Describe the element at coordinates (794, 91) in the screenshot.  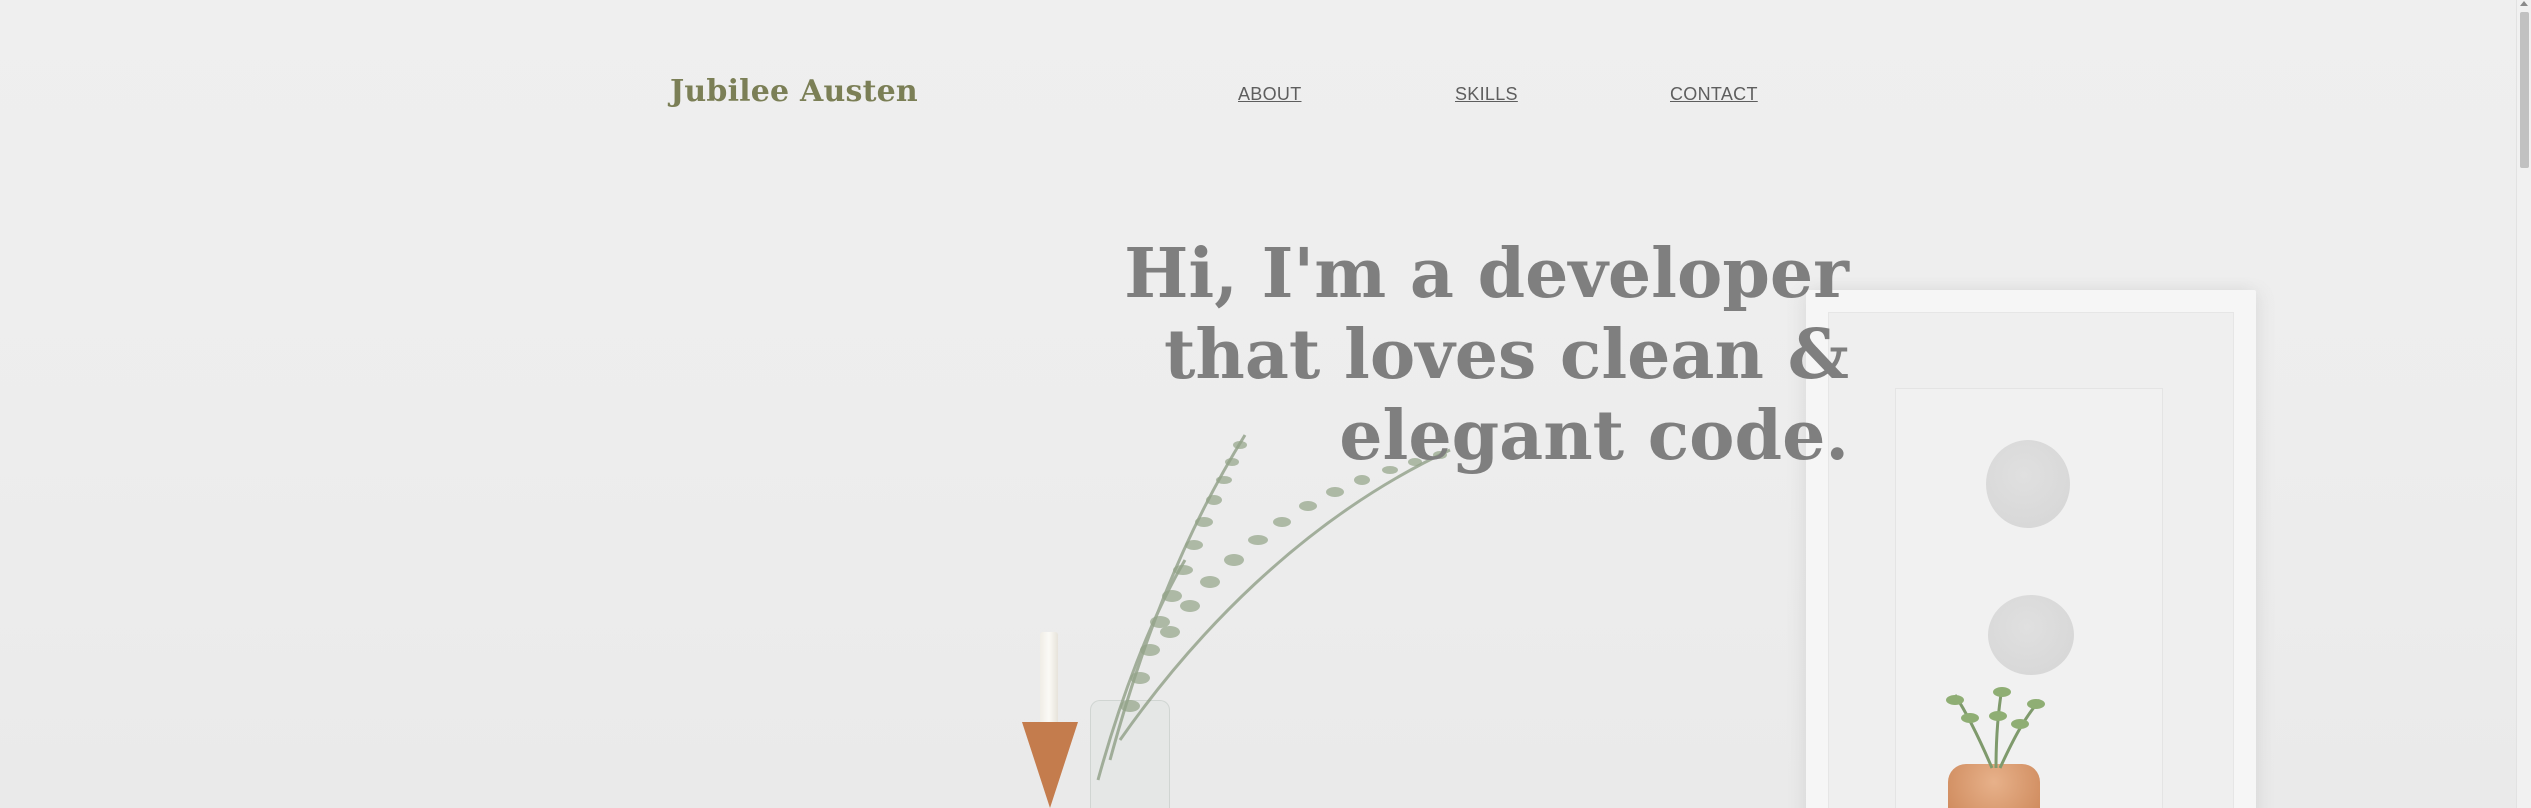
I see `site-logo: Jubilee Austen` at that location.